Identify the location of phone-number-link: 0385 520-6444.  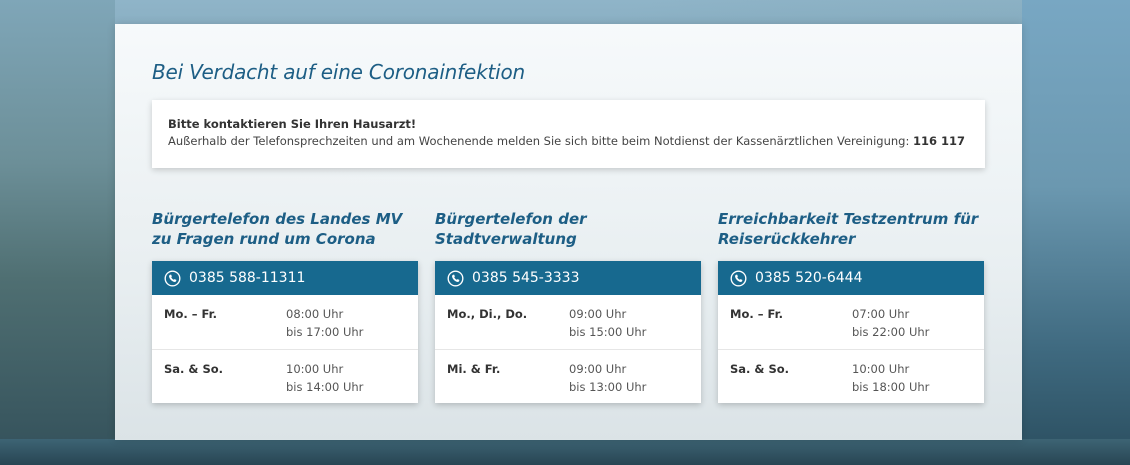
(851, 278).